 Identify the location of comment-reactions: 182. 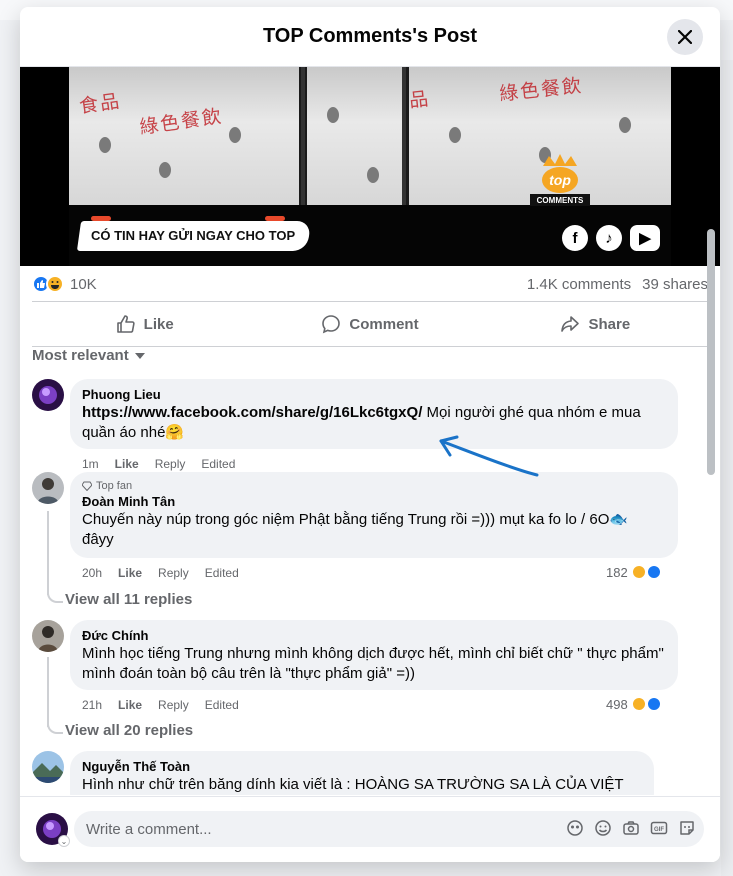
(634, 572).